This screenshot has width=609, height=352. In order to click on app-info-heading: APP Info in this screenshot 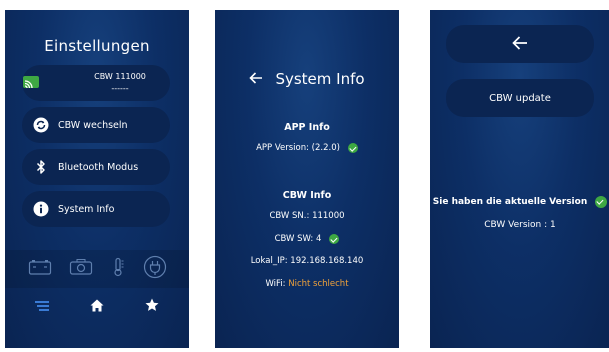, I will do `click(307, 127)`.